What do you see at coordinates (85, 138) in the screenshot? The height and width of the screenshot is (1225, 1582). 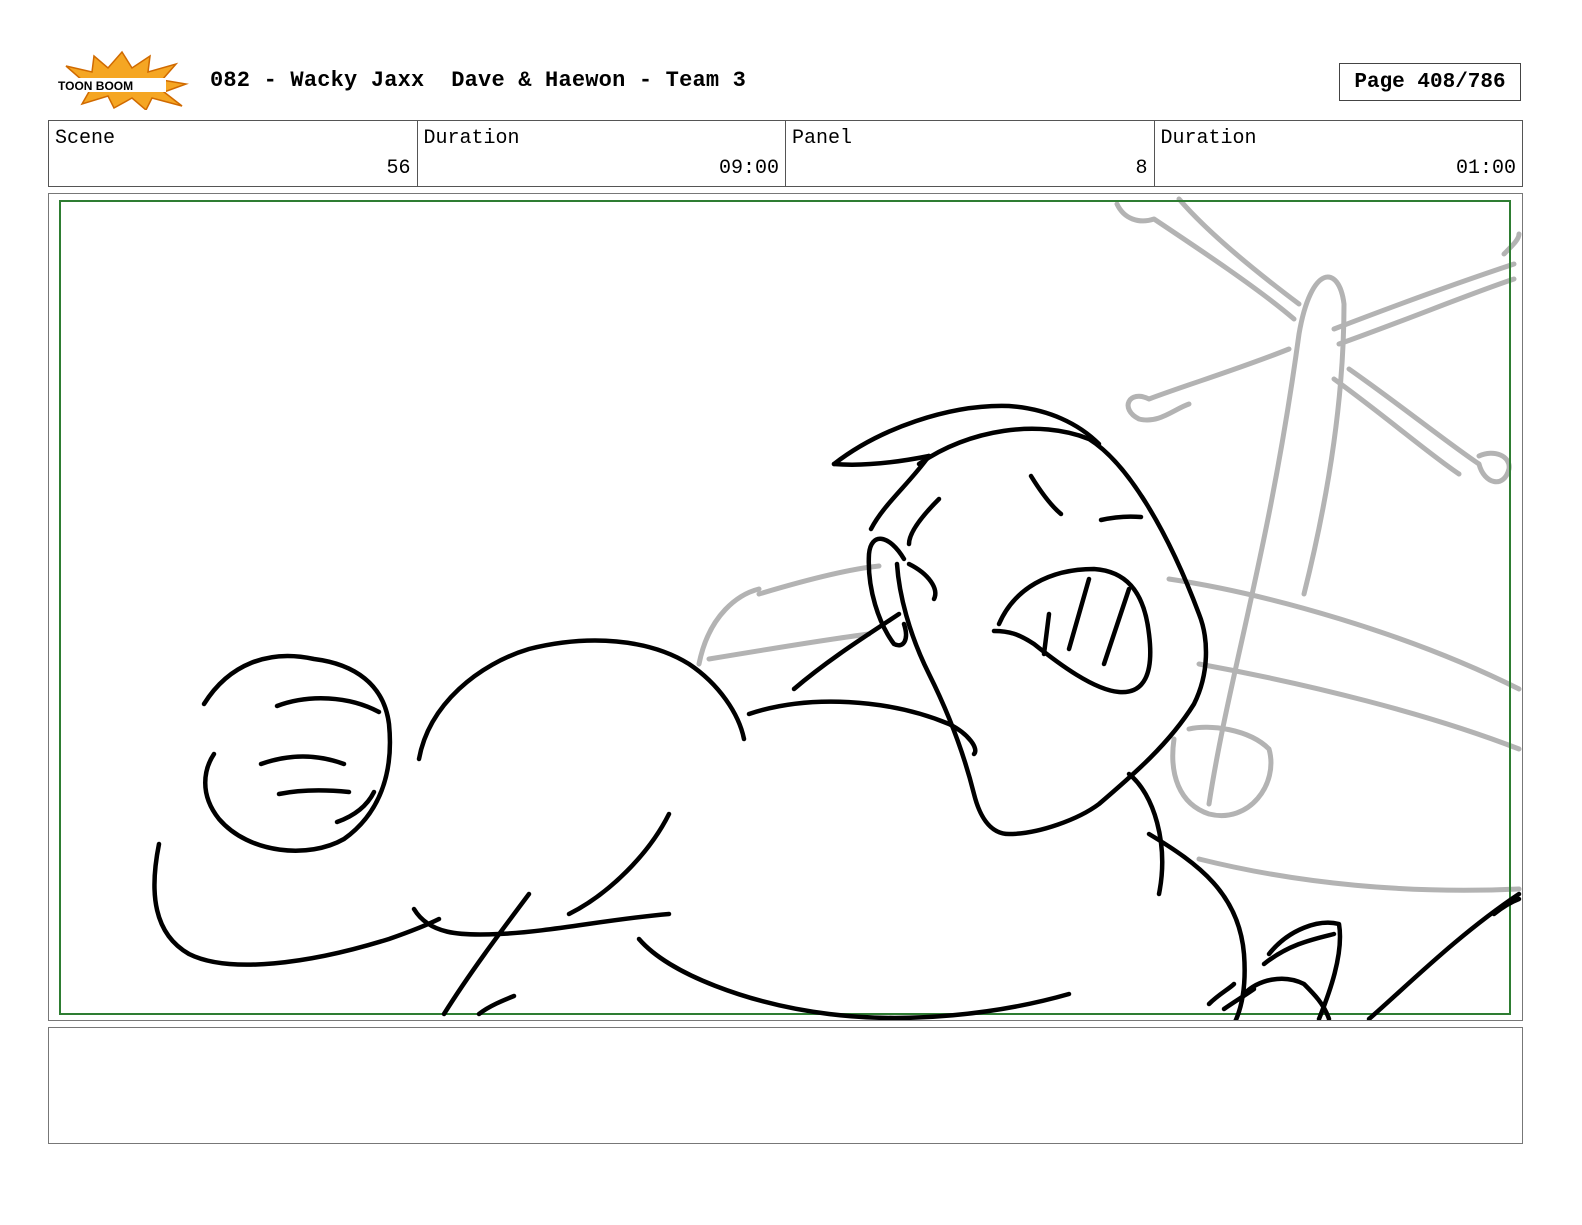 I see `scene-label: Scene` at bounding box center [85, 138].